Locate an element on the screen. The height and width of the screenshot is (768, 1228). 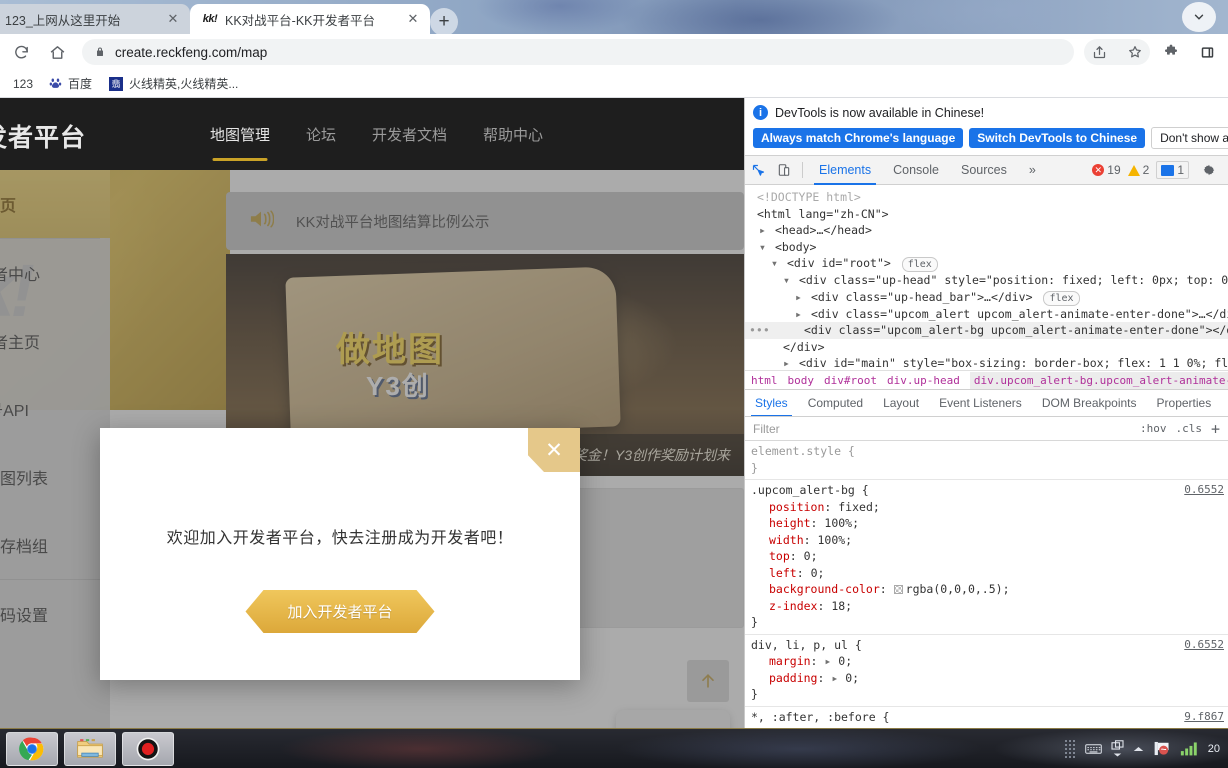
filter-input: Filter is located at coordinates (946, 429).